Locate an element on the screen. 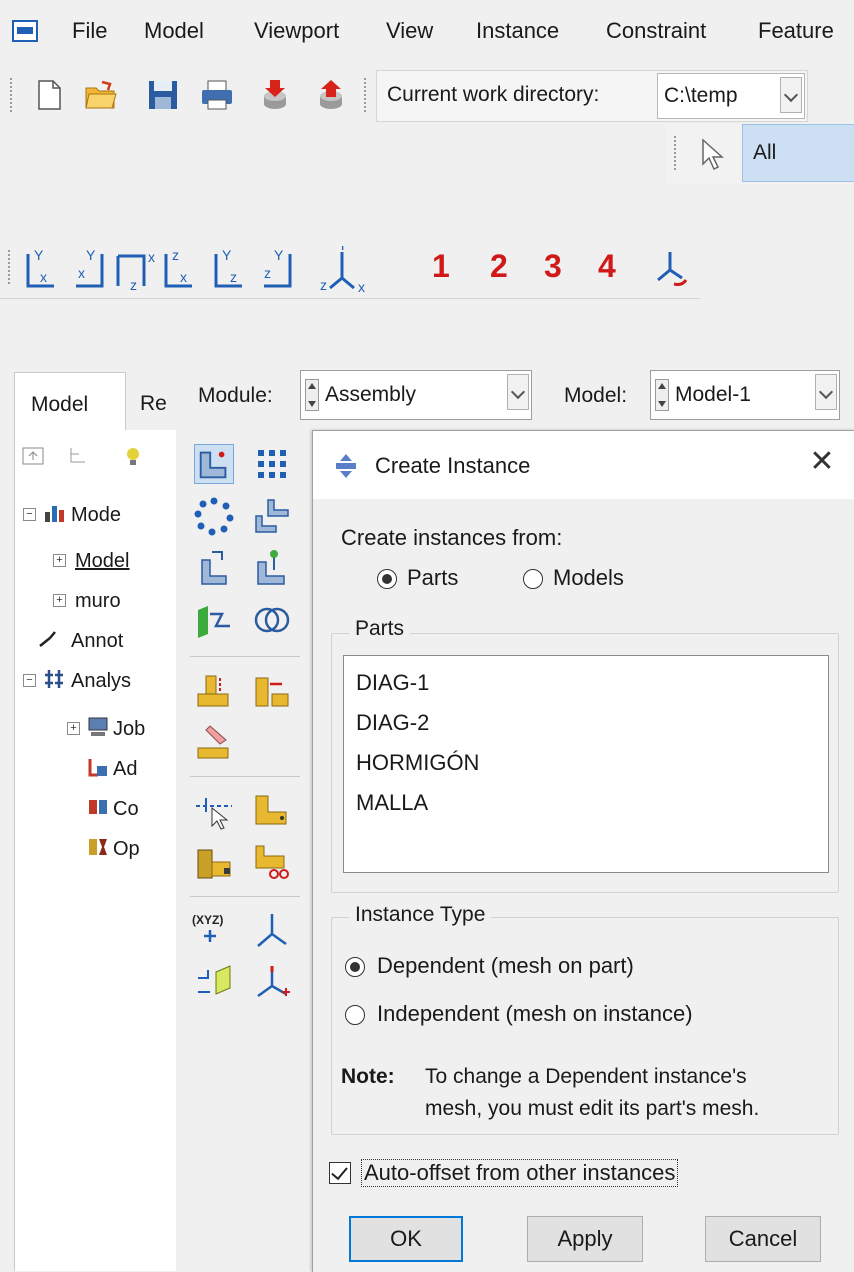 This screenshot has width=854, height=1272. reference-point-icon: (XYZ) is located at coordinates (210, 930).